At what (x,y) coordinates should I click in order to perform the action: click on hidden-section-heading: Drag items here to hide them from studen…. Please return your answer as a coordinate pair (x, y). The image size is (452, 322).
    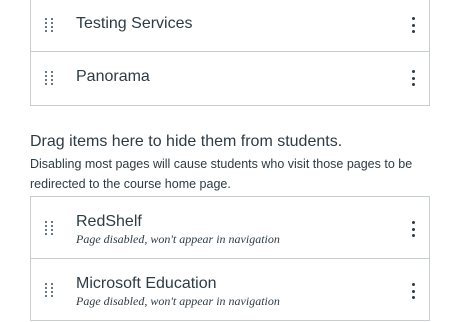
    Looking at the image, I should click on (186, 141).